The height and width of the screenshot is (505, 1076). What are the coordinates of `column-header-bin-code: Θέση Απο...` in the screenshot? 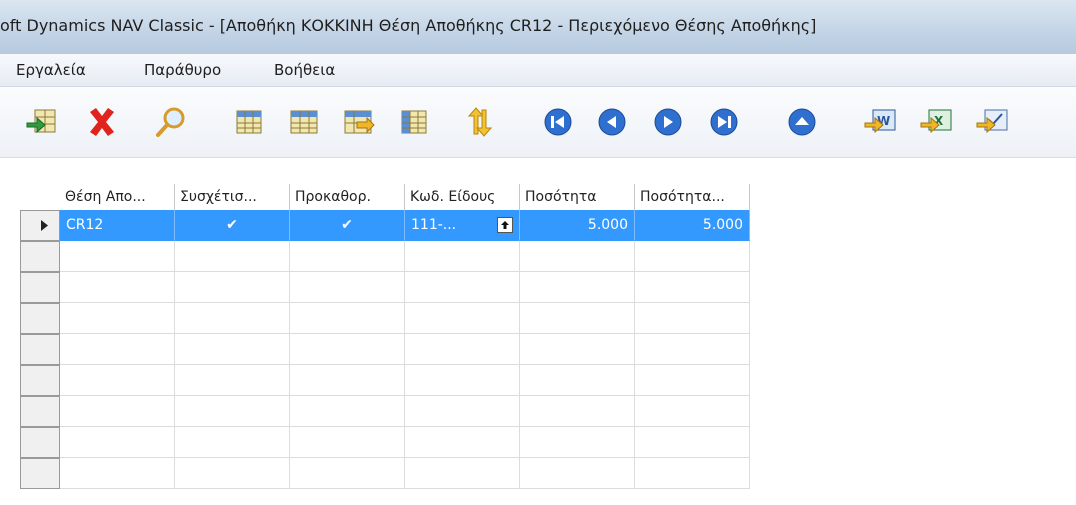 It's located at (117, 197).